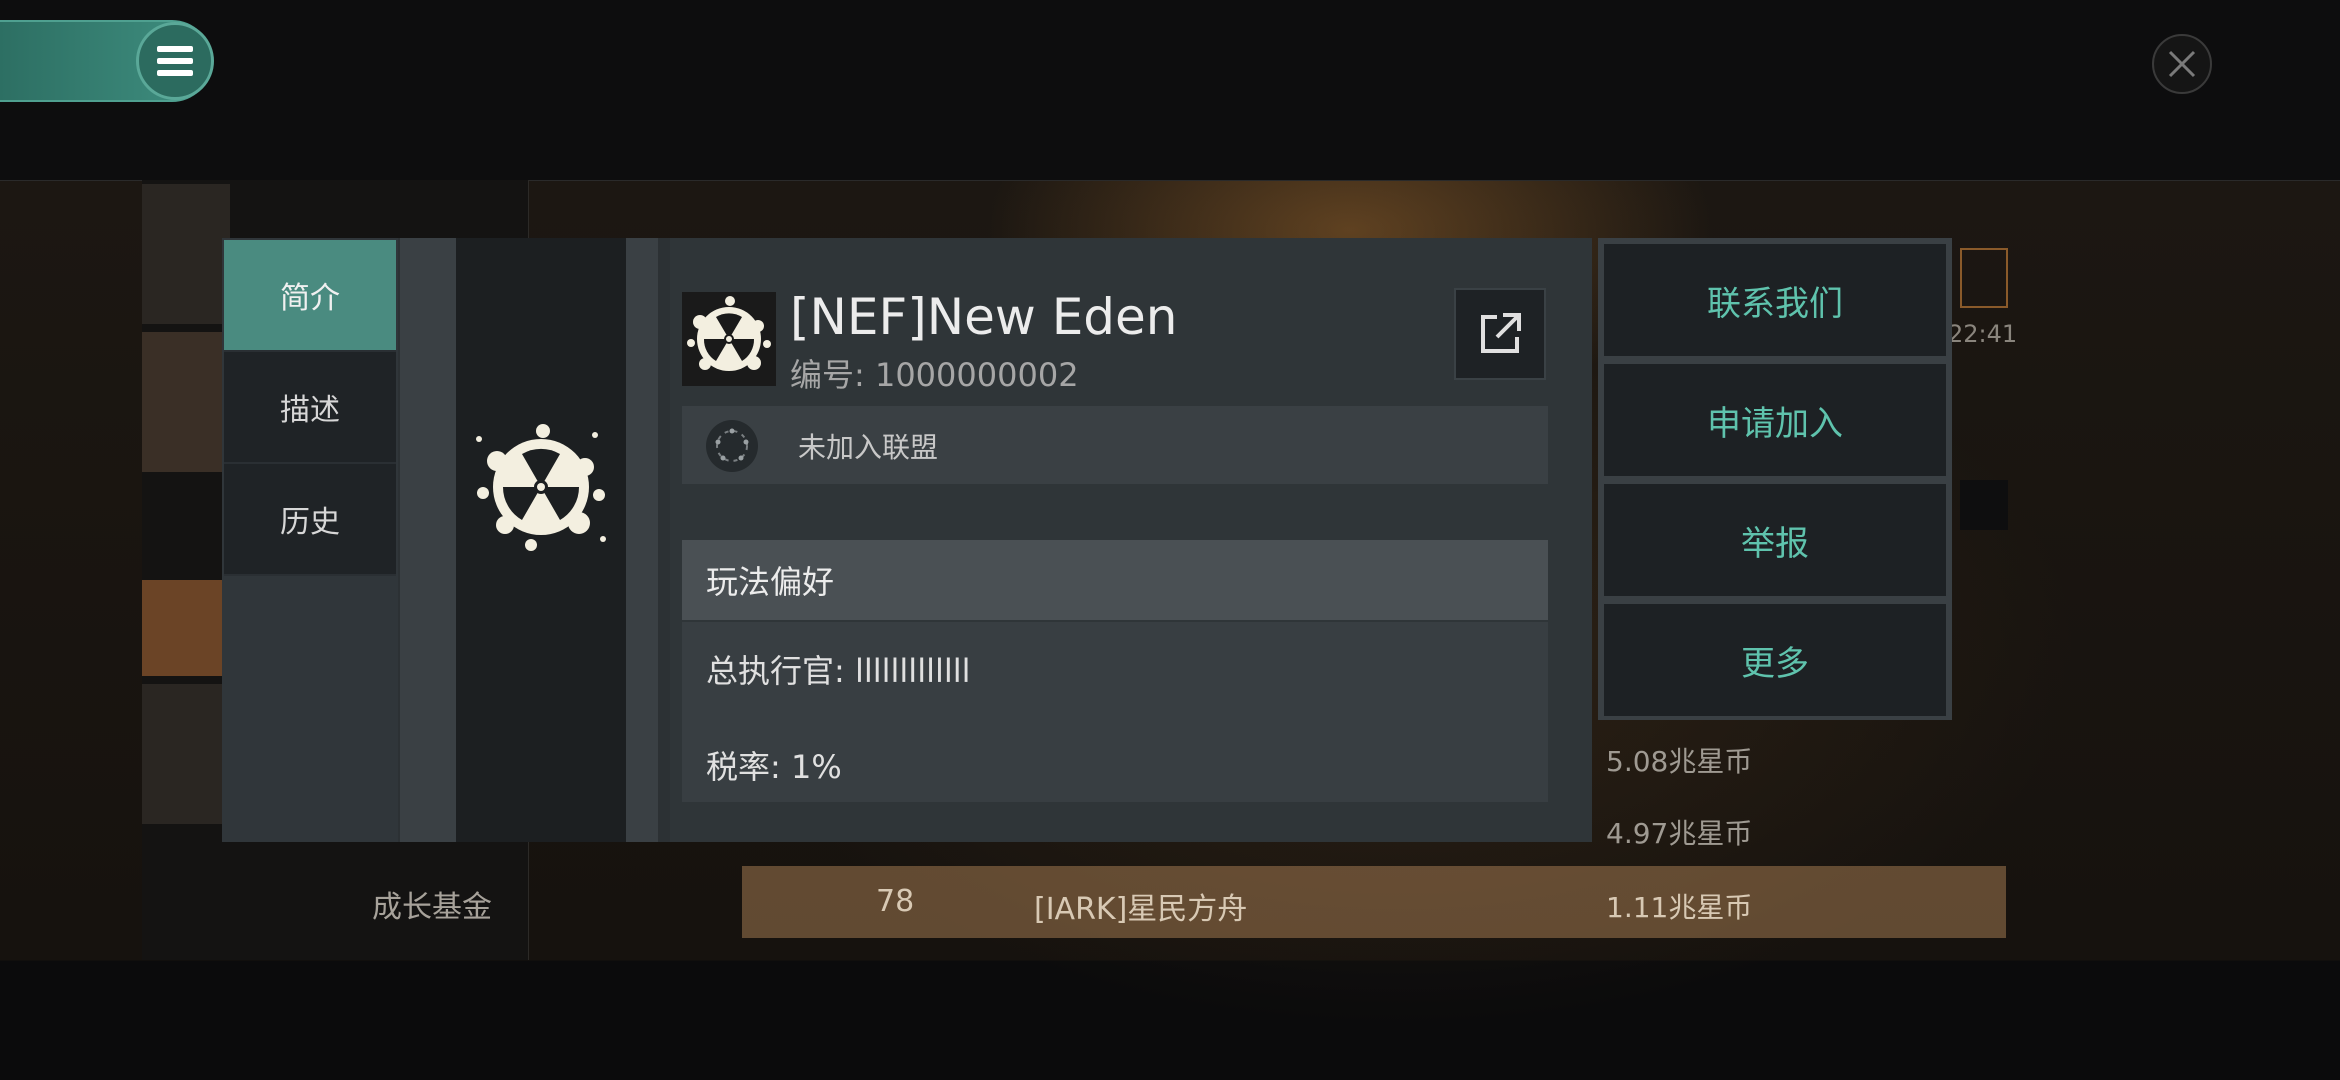 This screenshot has width=2340, height=1080. Describe the element at coordinates (1679, 907) in the screenshot. I see `background-value: 1.11兆星币` at that location.